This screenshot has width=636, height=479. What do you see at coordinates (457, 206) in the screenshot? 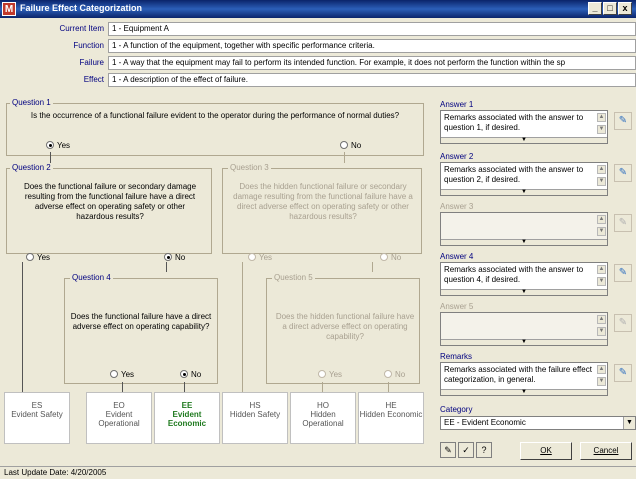
I see `answer-3-label: Answer 3` at bounding box center [457, 206].